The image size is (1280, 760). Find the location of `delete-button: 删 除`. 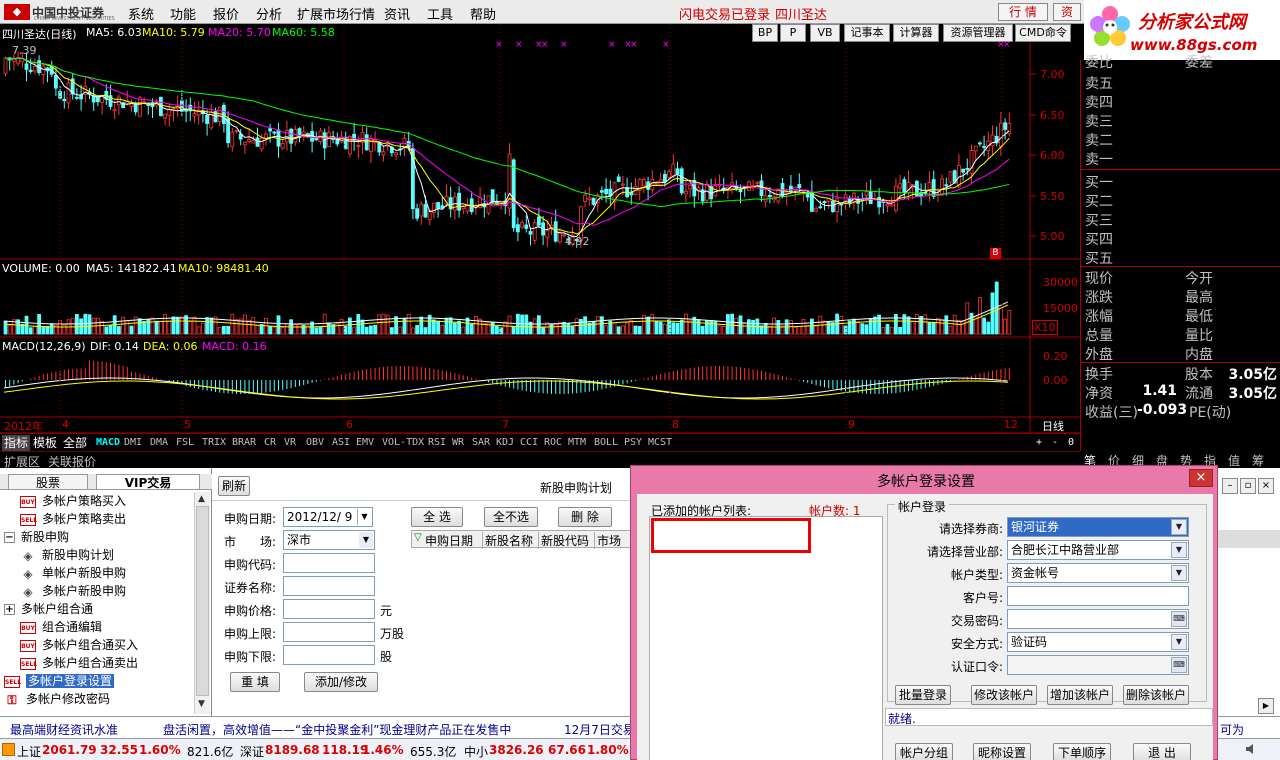

delete-button: 删 除 is located at coordinates (585, 517).